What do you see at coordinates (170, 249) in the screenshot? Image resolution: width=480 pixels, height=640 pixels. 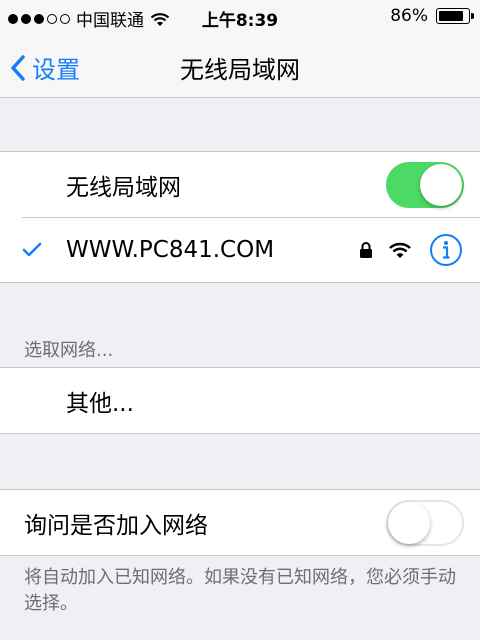 I see `network-name: WWW.PC841.COM` at bounding box center [170, 249].